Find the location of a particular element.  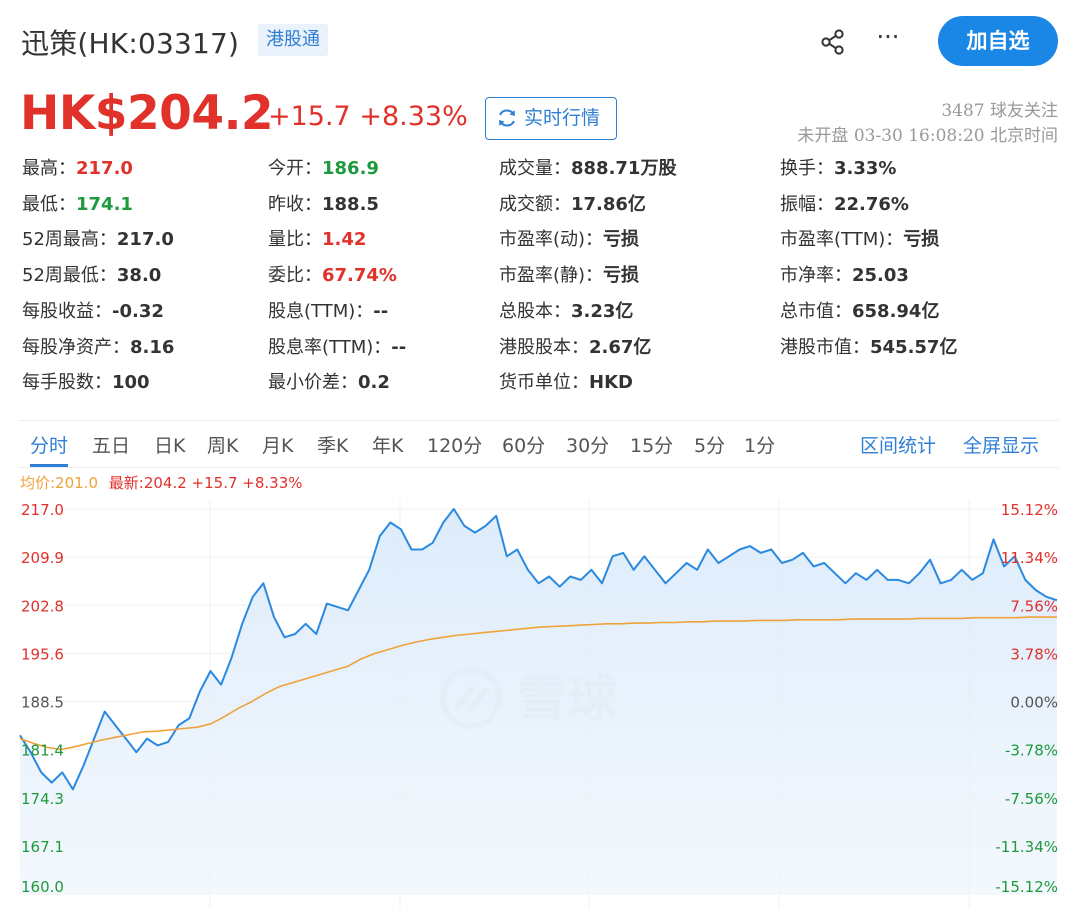

quote-stat-label: 港股市值： is located at coordinates (825, 347).